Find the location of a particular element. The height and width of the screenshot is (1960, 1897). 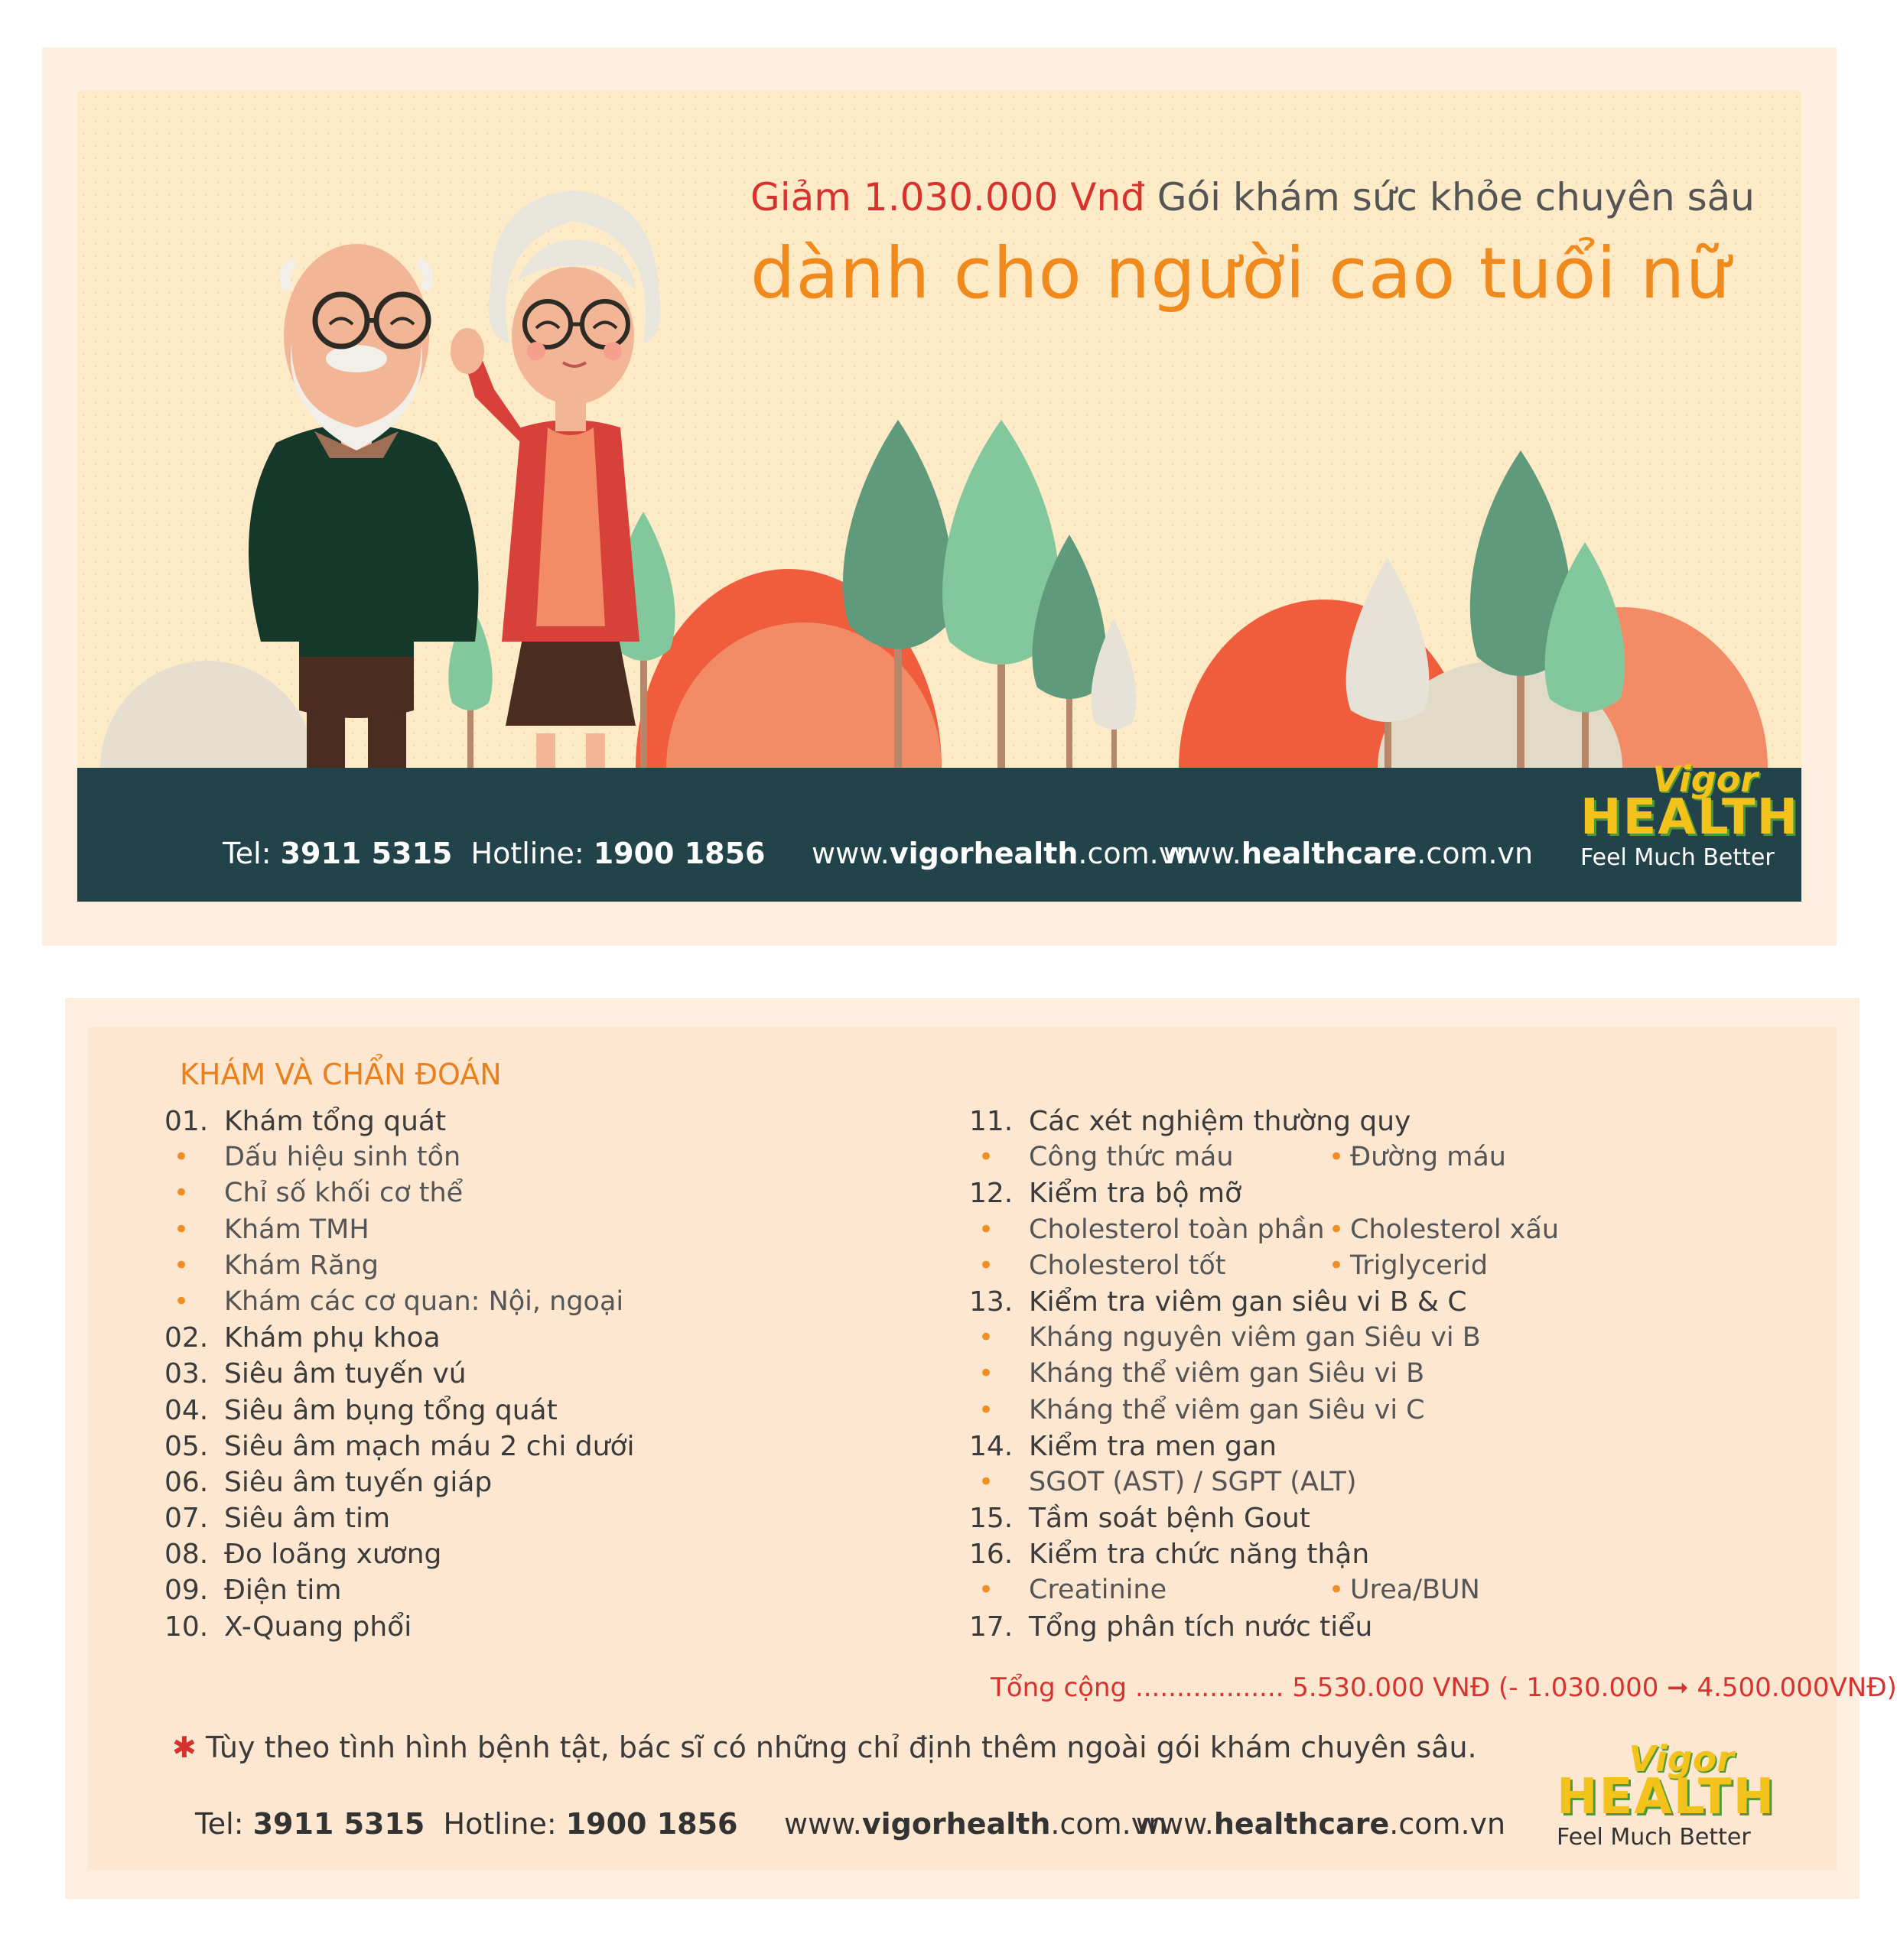

item-text: Kháng thể viêm gan Siêu vi C is located at coordinates (1227, 1409).